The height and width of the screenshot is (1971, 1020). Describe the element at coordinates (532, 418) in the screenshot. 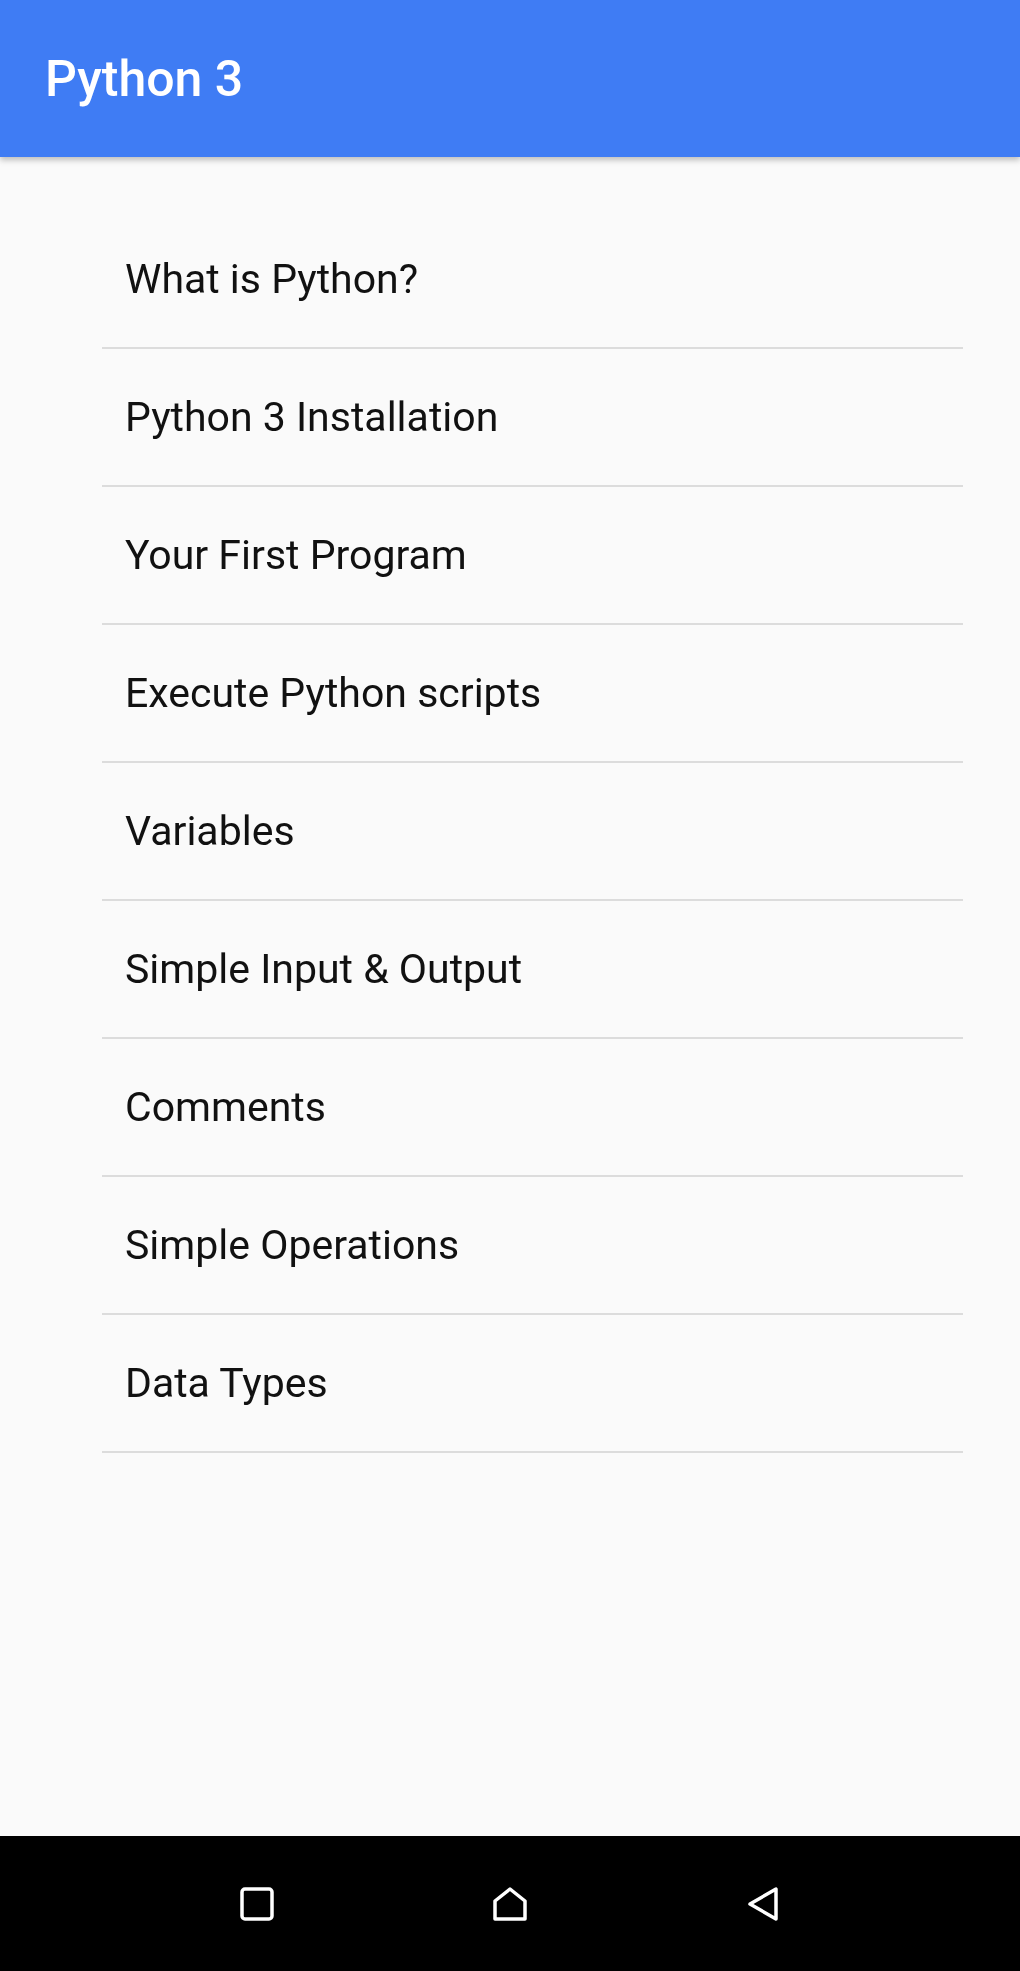

I see `list-item: Python 3 Installation` at that location.